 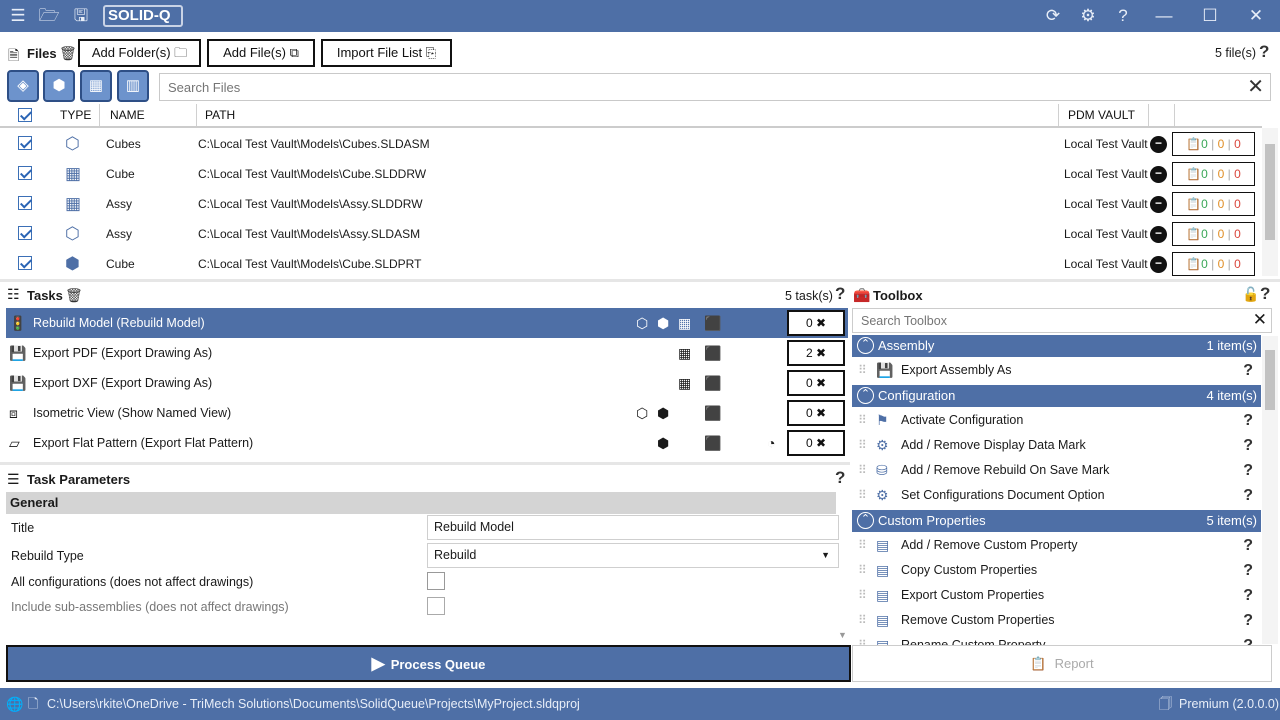 What do you see at coordinates (700, 87) in the screenshot?
I see `search-files-input` at bounding box center [700, 87].